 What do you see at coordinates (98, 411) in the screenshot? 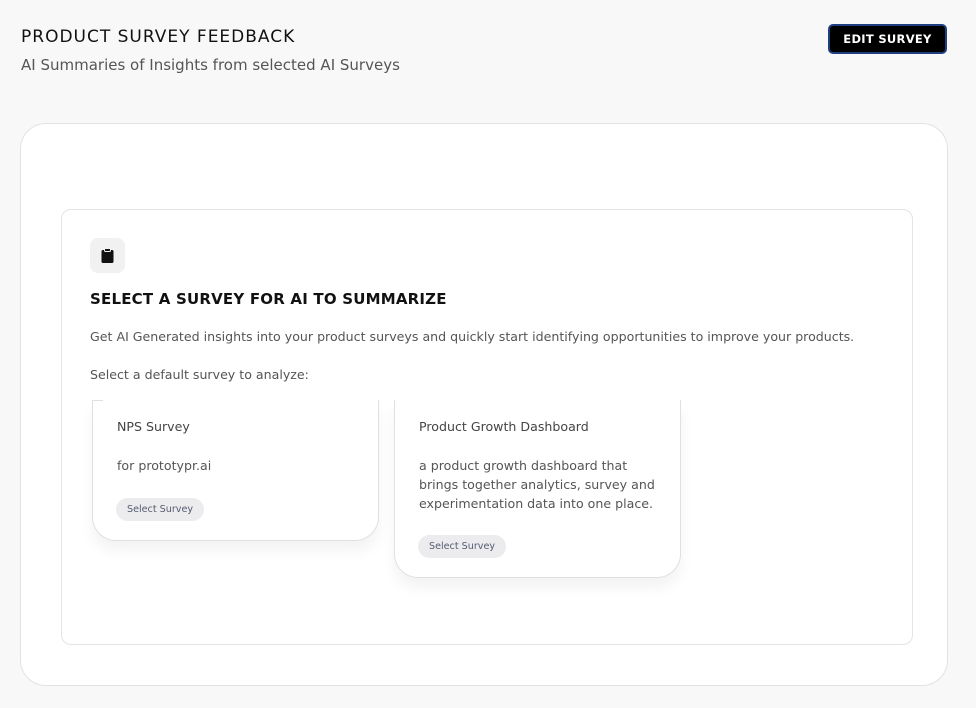
I see `card-edge` at bounding box center [98, 411].